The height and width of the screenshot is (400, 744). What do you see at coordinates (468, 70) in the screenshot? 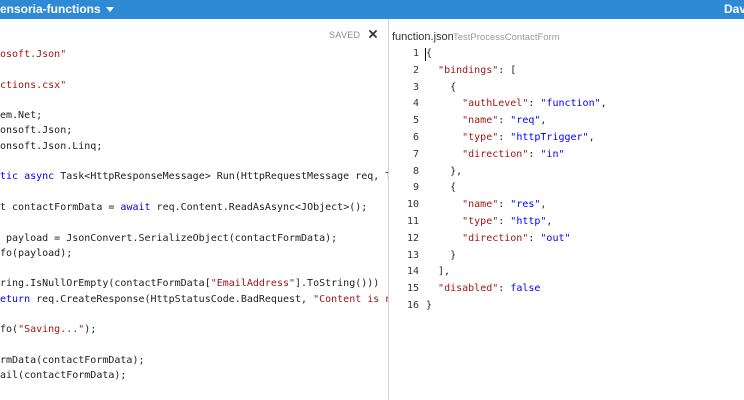
I see `code-token: "bindings"` at bounding box center [468, 70].